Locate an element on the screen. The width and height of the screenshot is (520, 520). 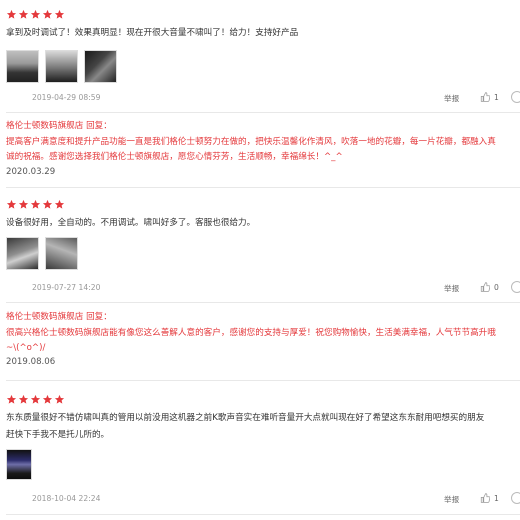
reply-line: ~\(^o^)/ is located at coordinates (26, 348).